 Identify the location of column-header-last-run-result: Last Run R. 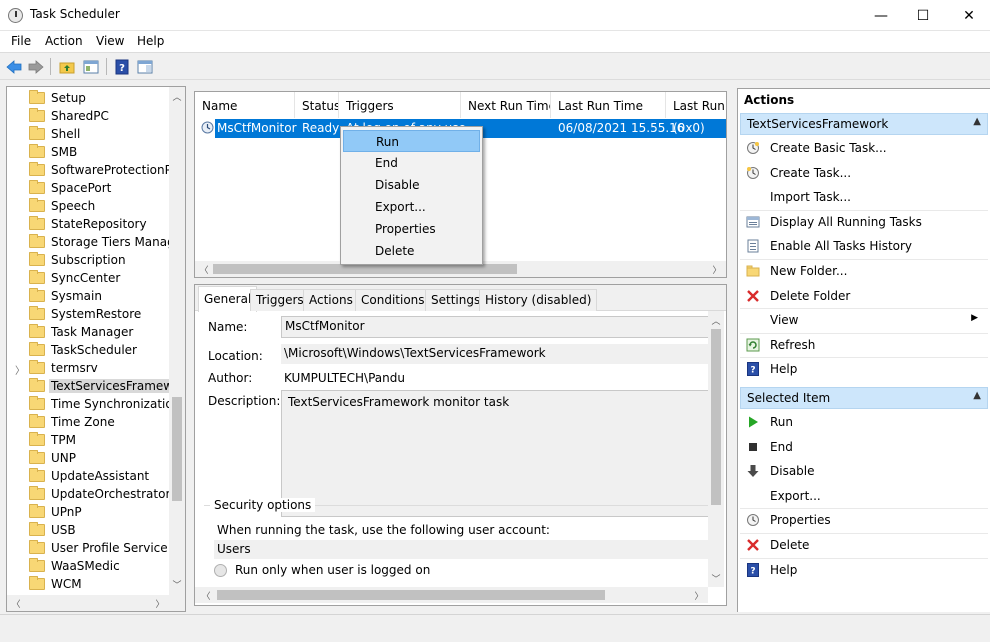
(696, 105).